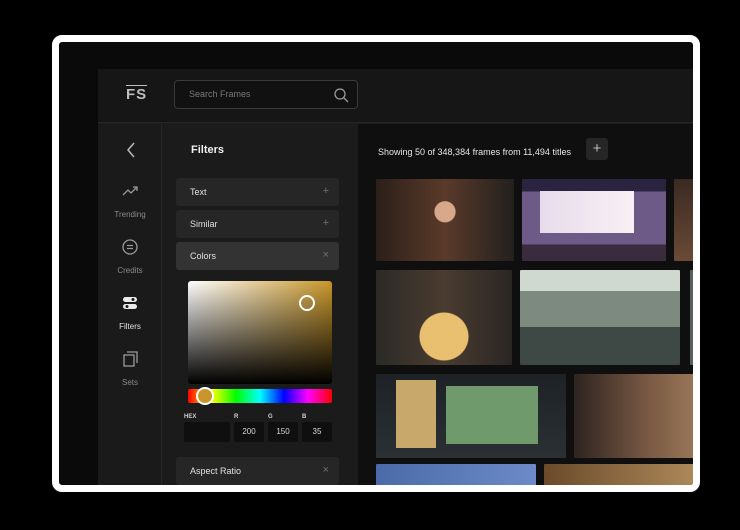 The width and height of the screenshot is (740, 530). I want to click on back-arrow-icon, so click(131, 150).